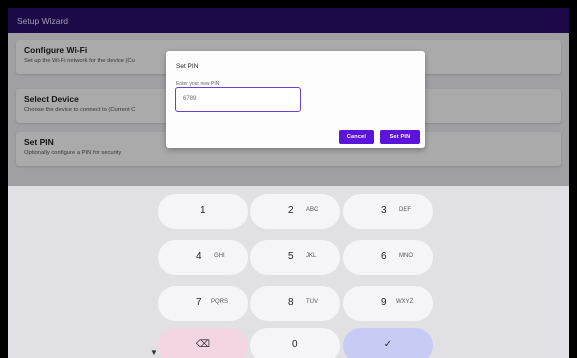 This screenshot has width=577, height=358. What do you see at coordinates (295, 303) in the screenshot?
I see `key-8: 8 TUV` at bounding box center [295, 303].